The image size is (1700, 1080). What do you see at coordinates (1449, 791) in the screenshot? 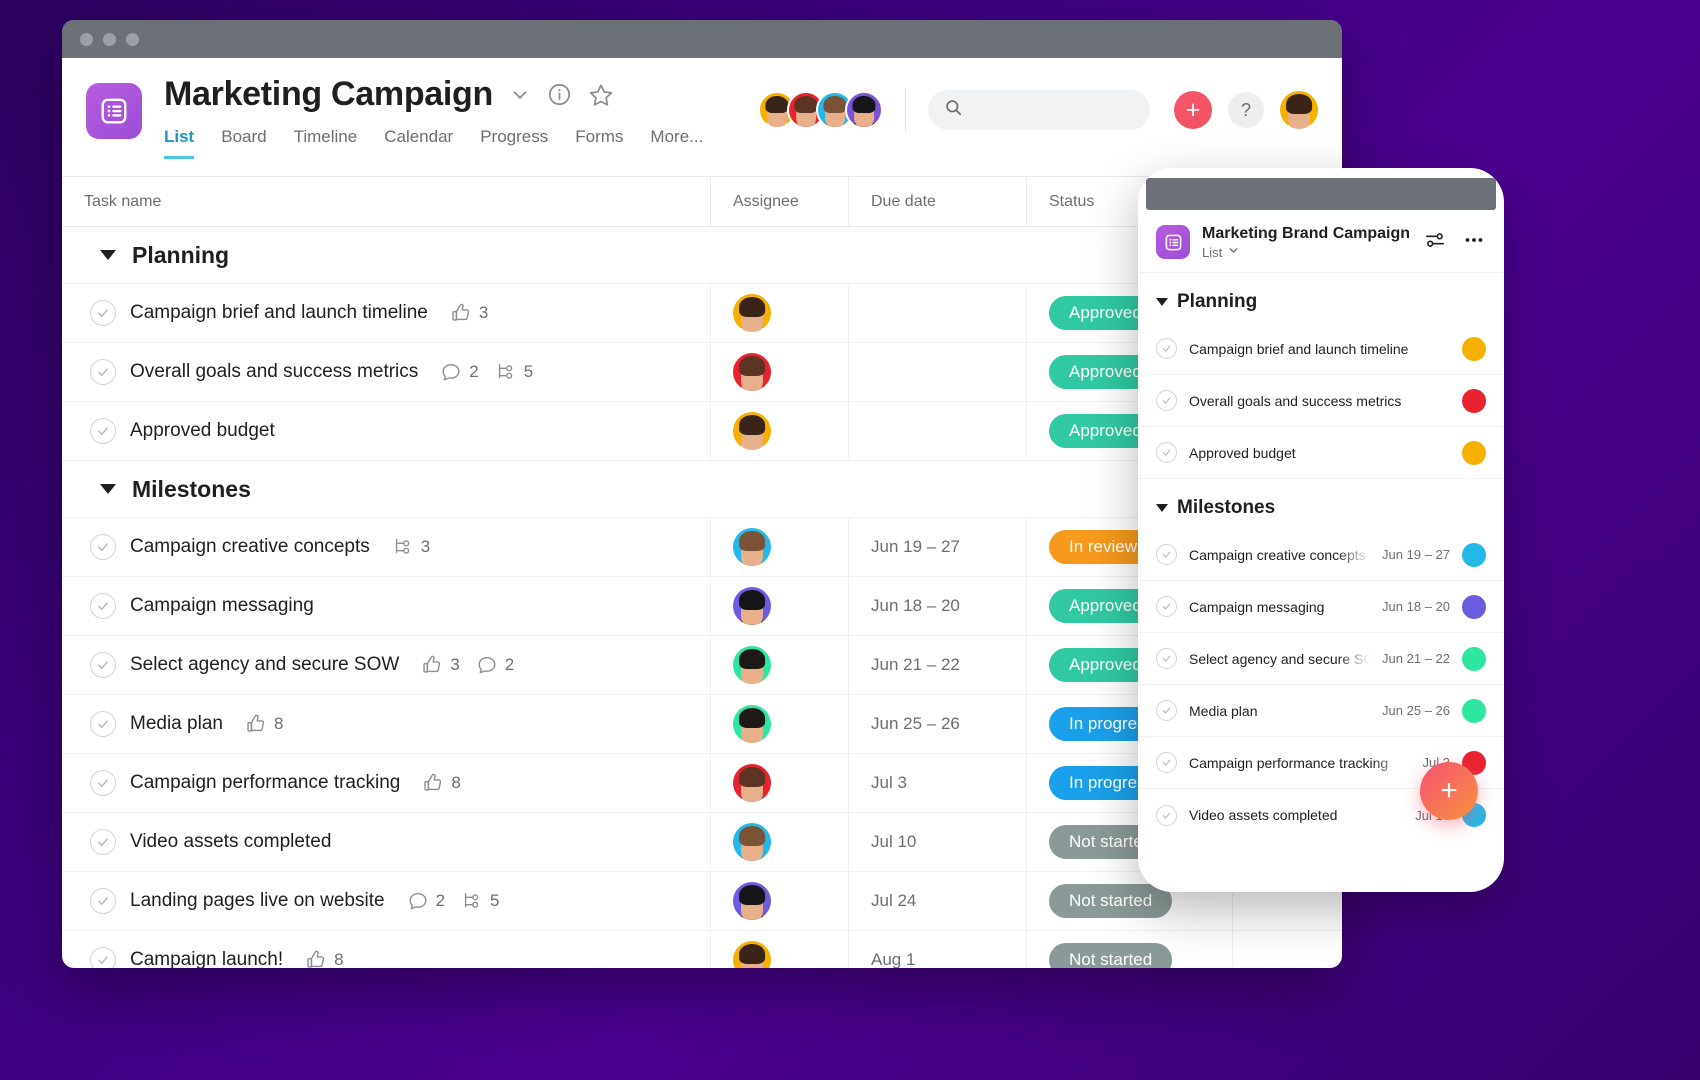
I see `phone-add-task-fab: +` at bounding box center [1449, 791].